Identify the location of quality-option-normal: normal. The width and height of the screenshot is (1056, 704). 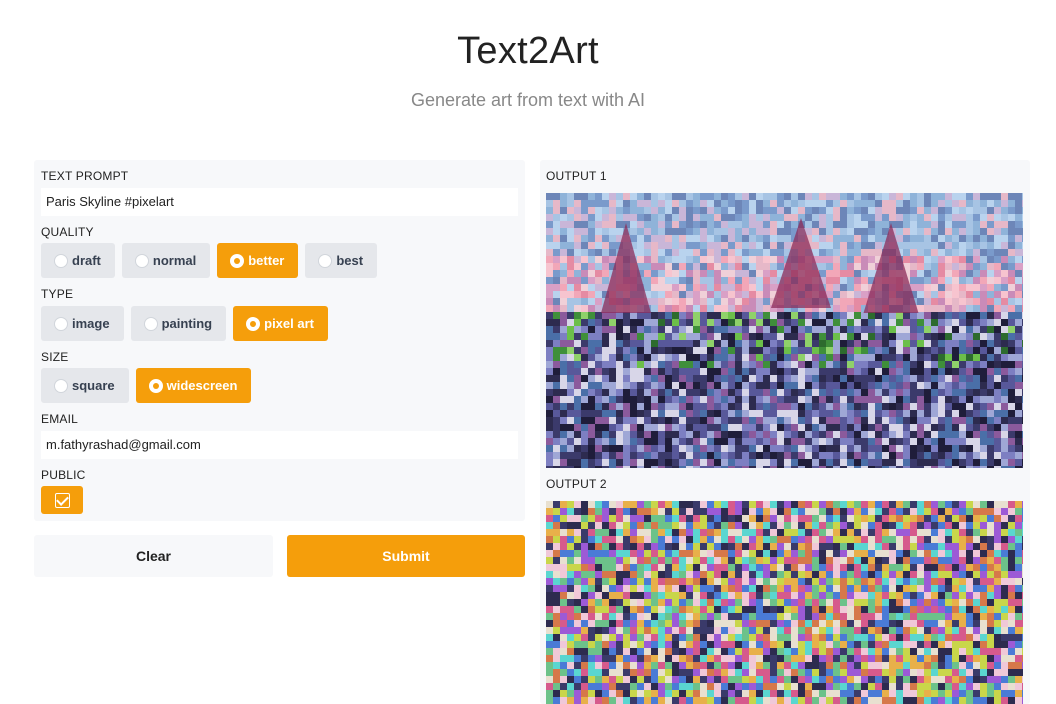
(166, 260).